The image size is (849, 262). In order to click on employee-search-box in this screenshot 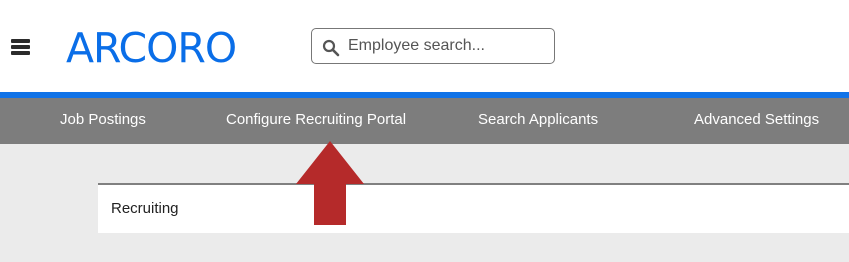, I will do `click(433, 46)`.